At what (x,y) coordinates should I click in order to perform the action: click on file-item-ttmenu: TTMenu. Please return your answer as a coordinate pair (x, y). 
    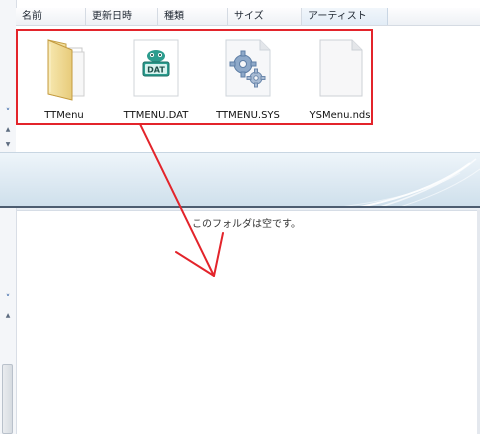
    Looking at the image, I should click on (64, 78).